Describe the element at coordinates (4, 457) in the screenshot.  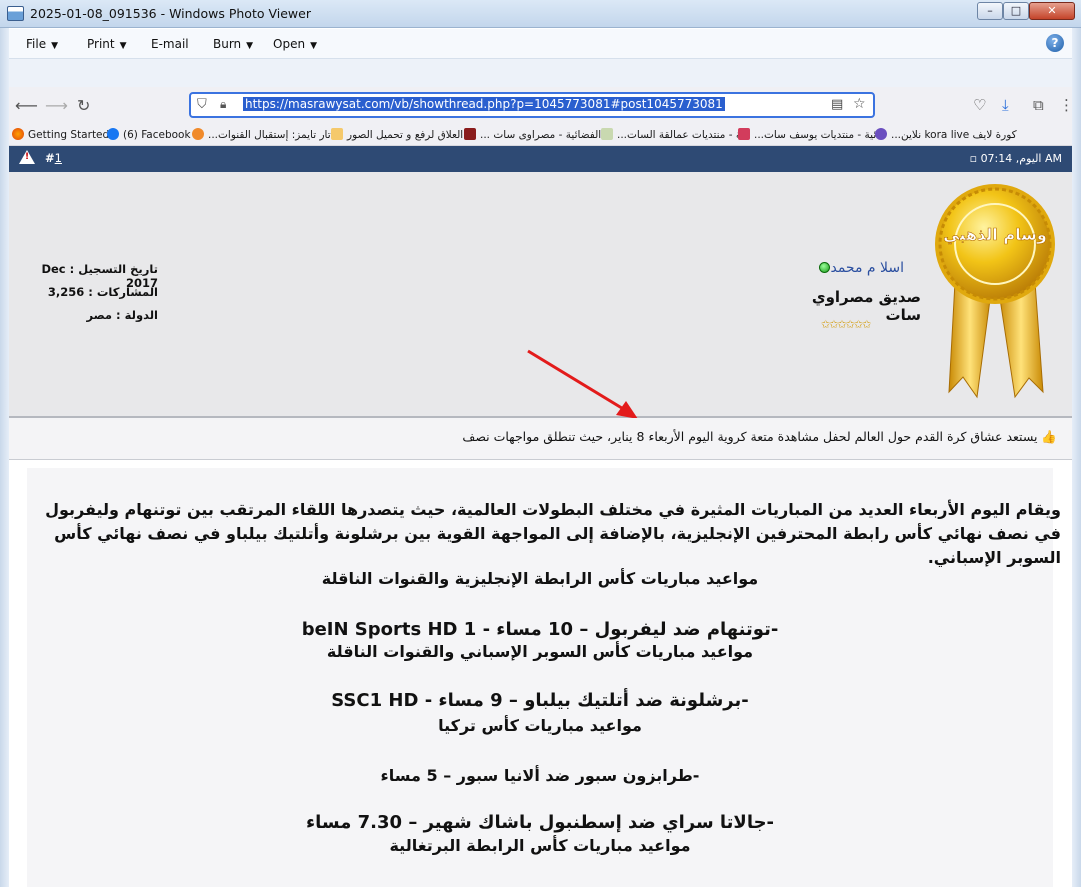
I see `window-frame-left` at that location.